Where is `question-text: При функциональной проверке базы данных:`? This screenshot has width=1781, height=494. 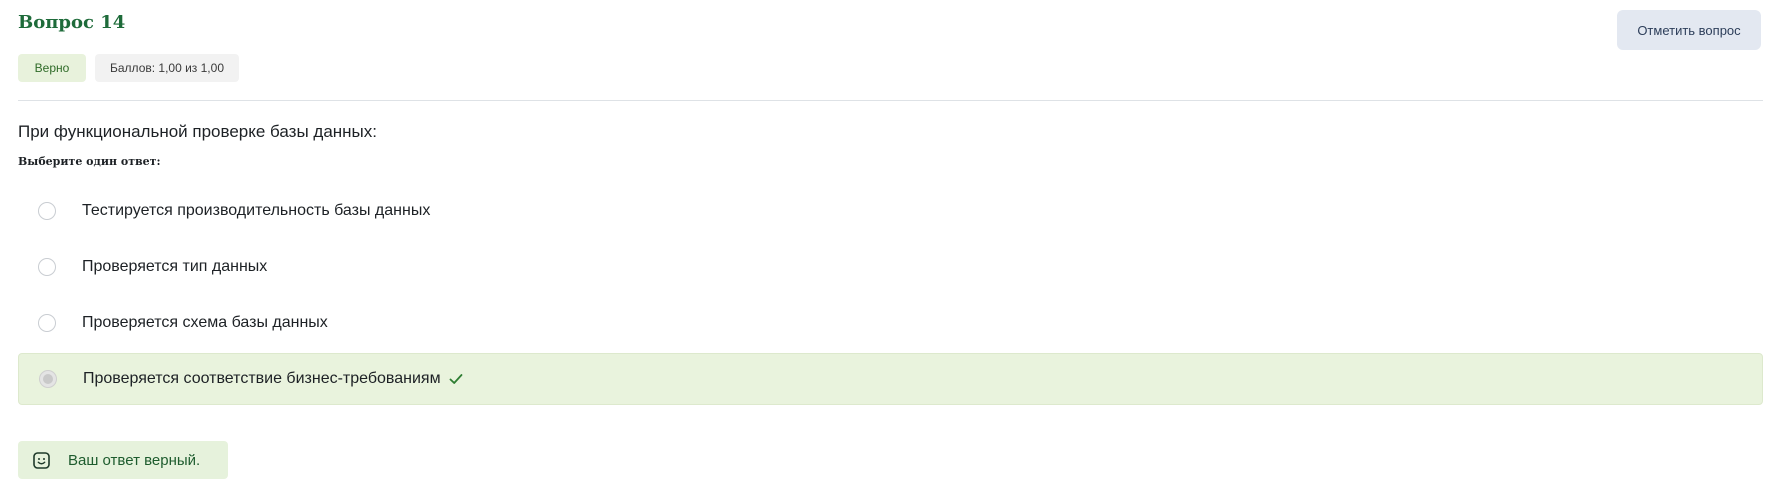
question-text: При функциональной проверке базы данных: is located at coordinates (197, 131).